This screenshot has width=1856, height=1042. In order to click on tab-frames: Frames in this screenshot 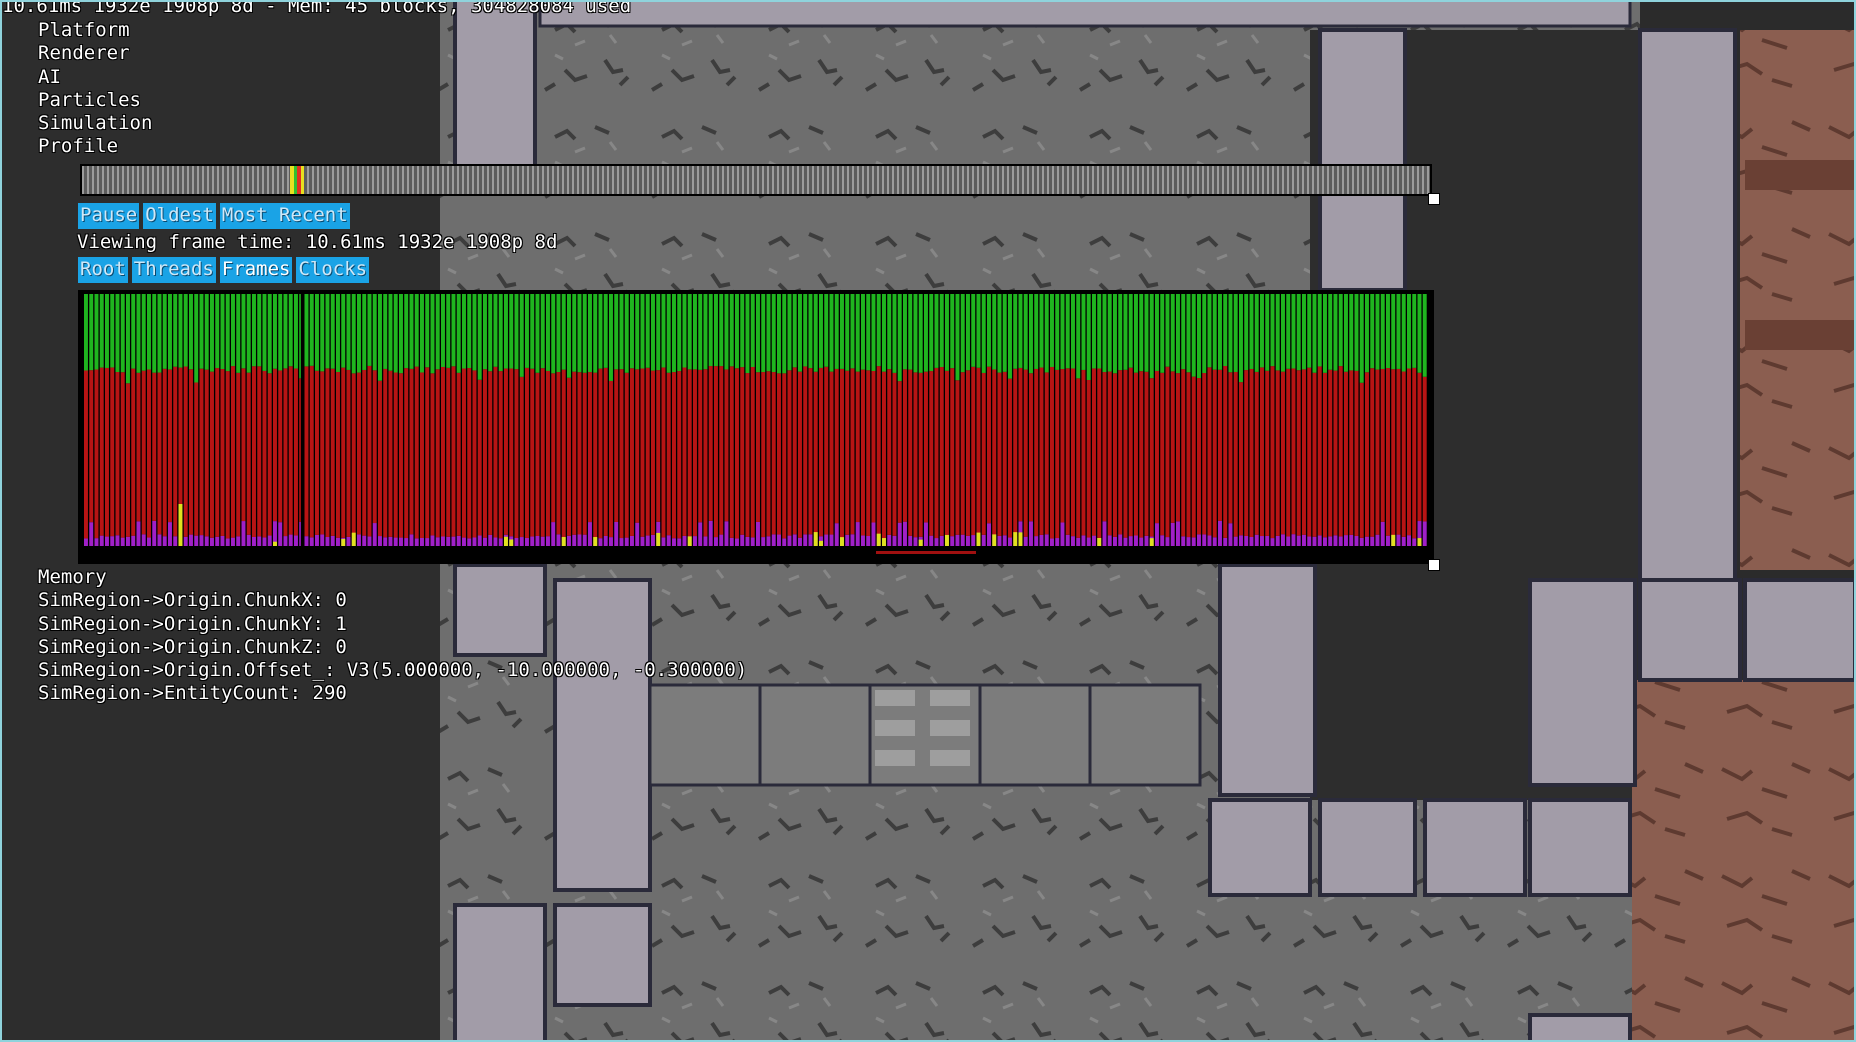, I will do `click(256, 270)`.